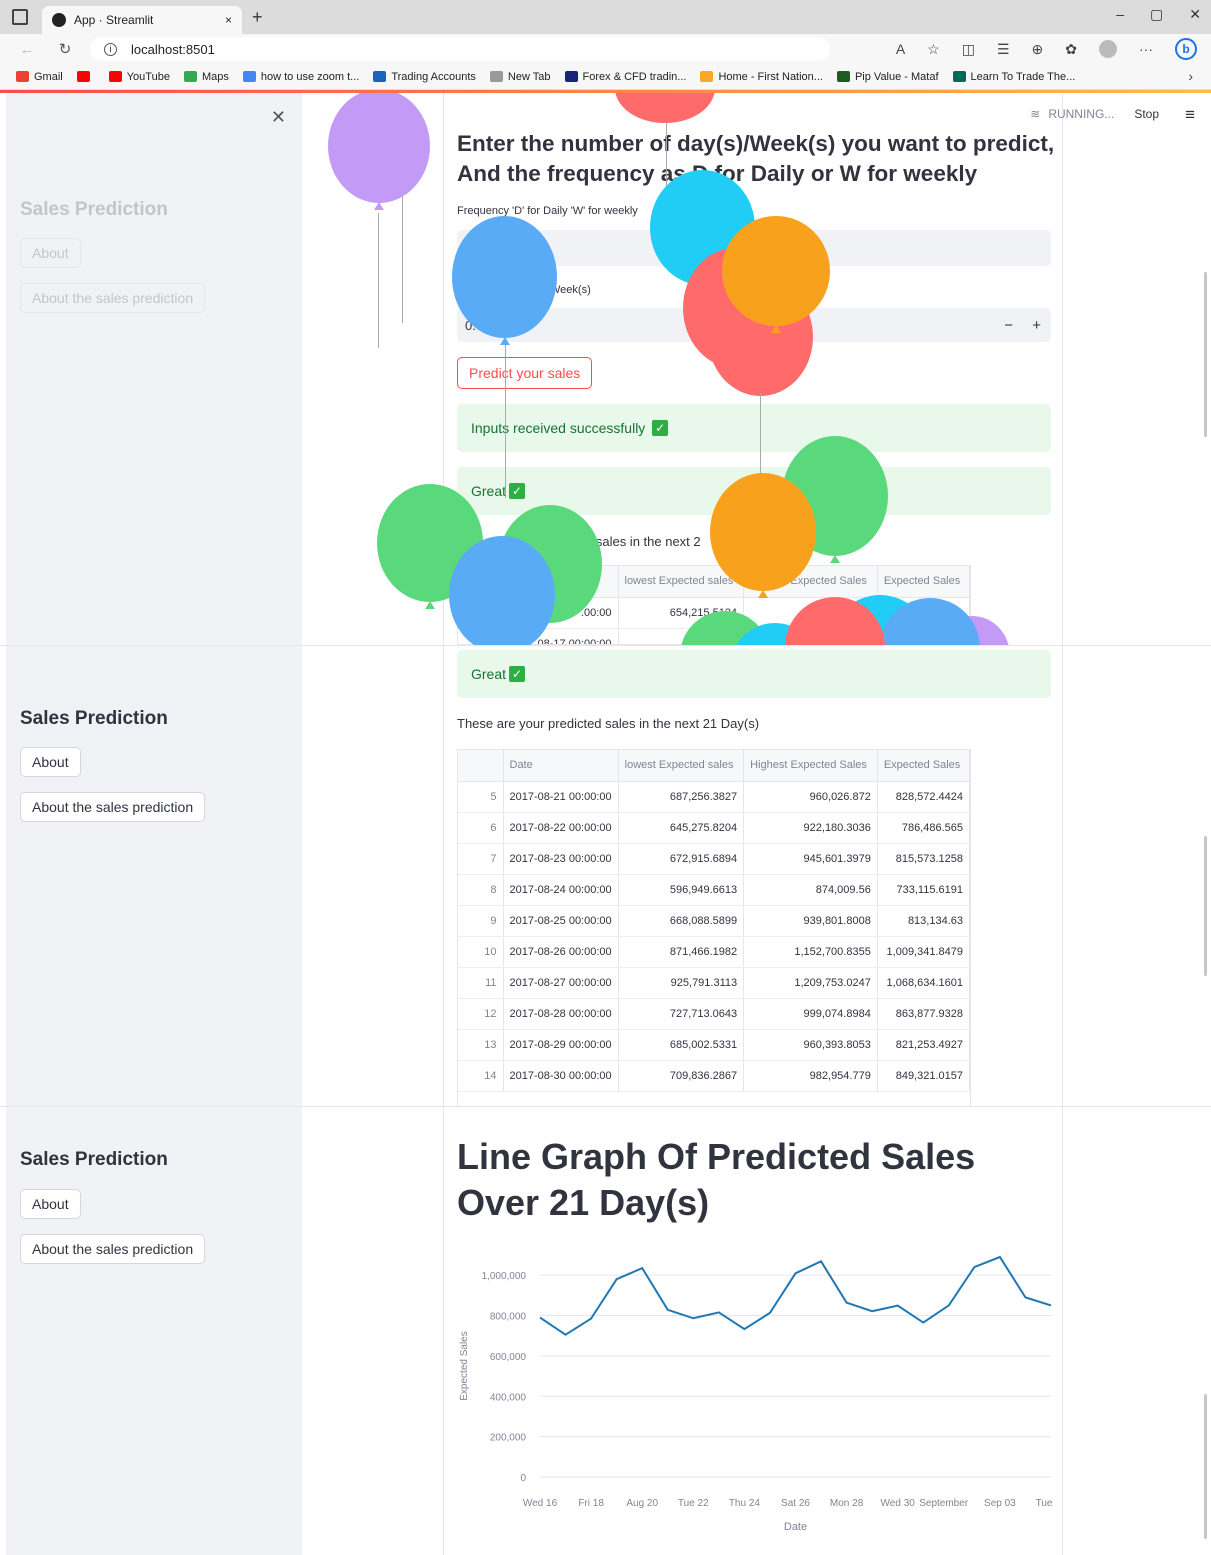 Image resolution: width=1211 pixels, height=1555 pixels. I want to click on table-cell: 596,949.6613, so click(681, 890).